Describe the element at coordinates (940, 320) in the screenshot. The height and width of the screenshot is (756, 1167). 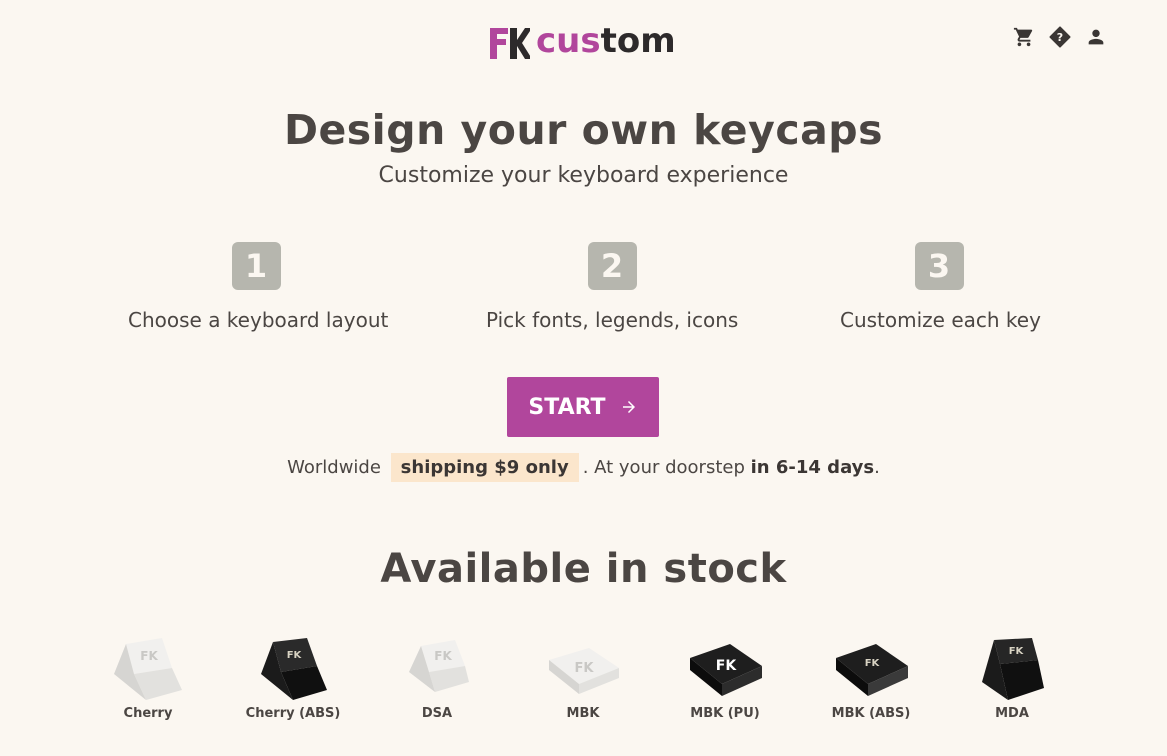
I see `step-label: Customize each key` at that location.